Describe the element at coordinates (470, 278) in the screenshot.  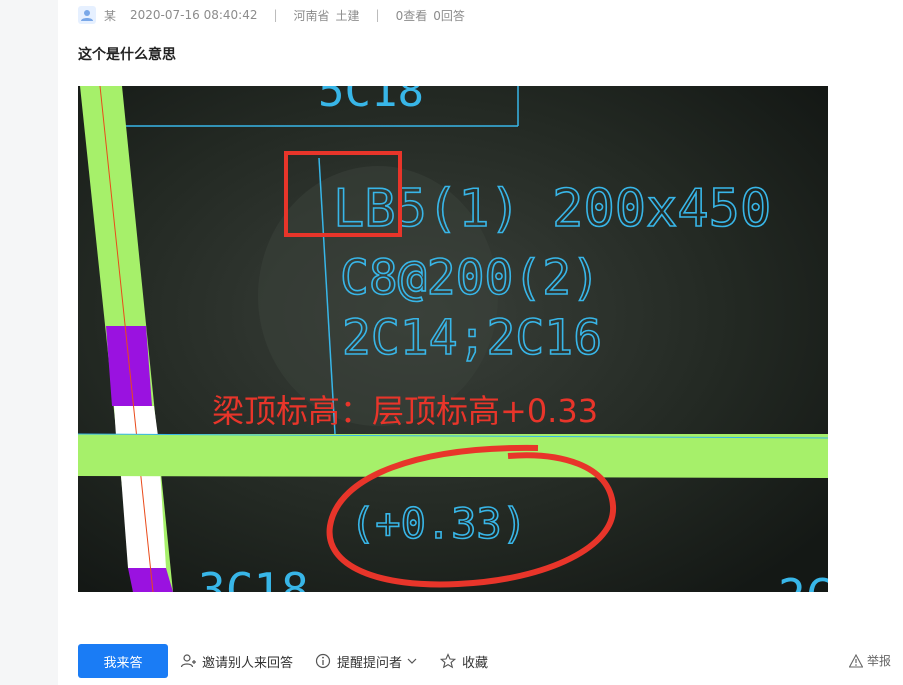
I see `stirrup-text: C8@200(2)` at that location.